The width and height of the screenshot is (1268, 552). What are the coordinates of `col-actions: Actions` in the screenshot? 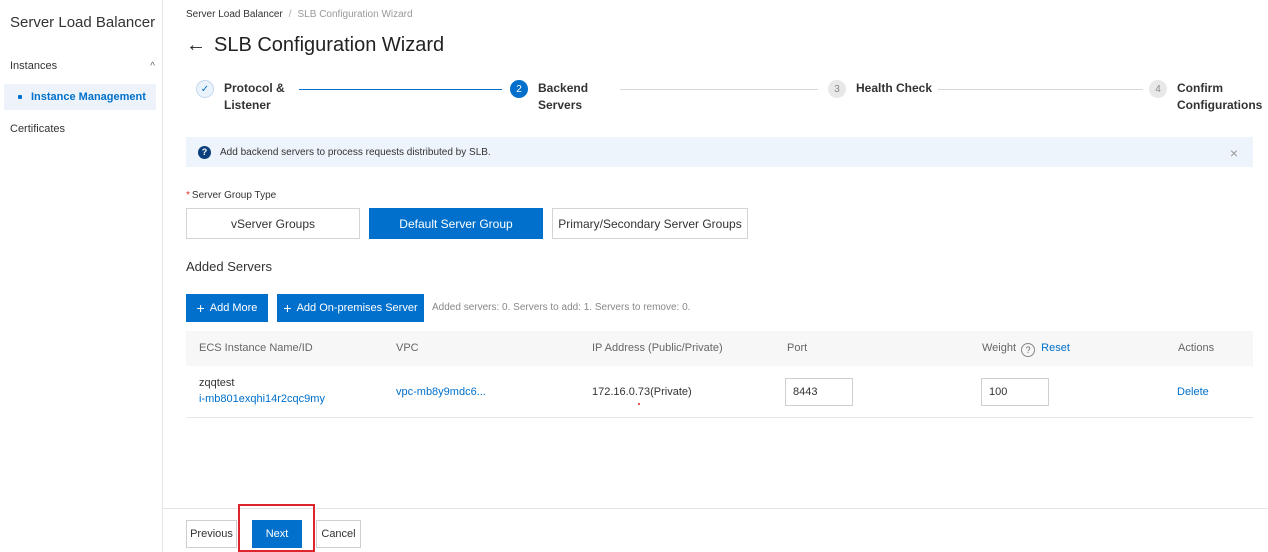 It's located at (1196, 348).